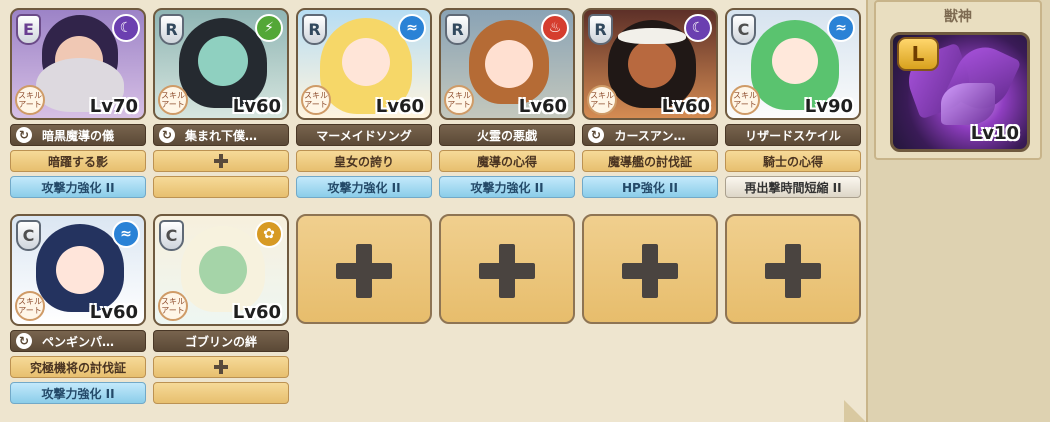 The height and width of the screenshot is (422, 1050). What do you see at coordinates (918, 54) in the screenshot?
I see `beast-rank-badge: L` at bounding box center [918, 54].